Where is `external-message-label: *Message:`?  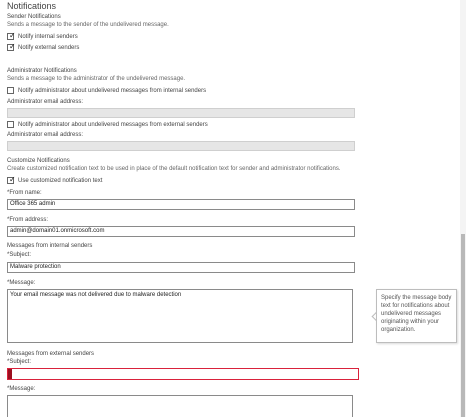
external-message-label: *Message: is located at coordinates (21, 389).